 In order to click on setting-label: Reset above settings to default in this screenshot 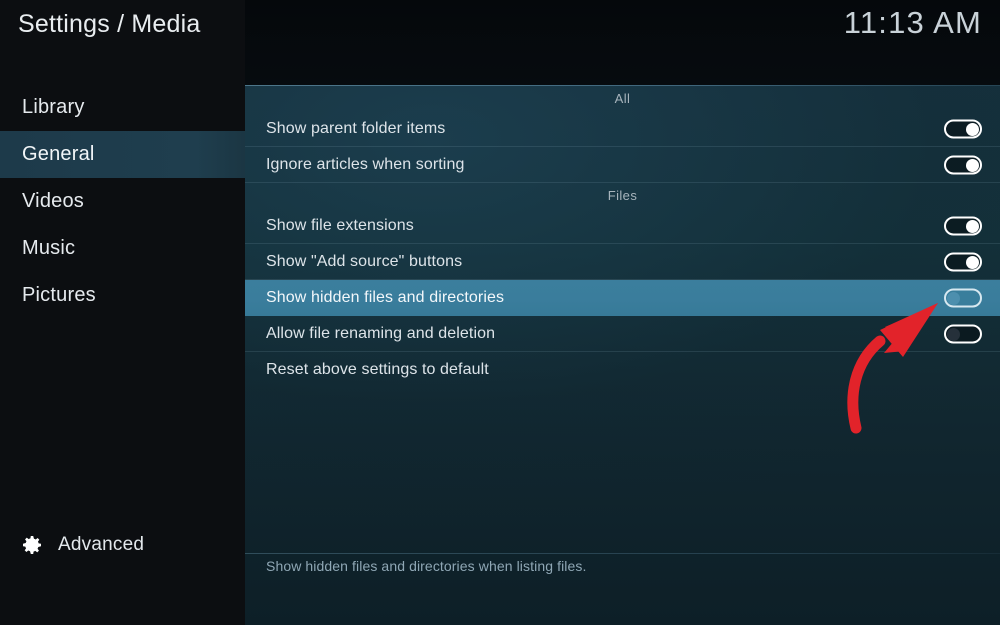, I will do `click(377, 369)`.